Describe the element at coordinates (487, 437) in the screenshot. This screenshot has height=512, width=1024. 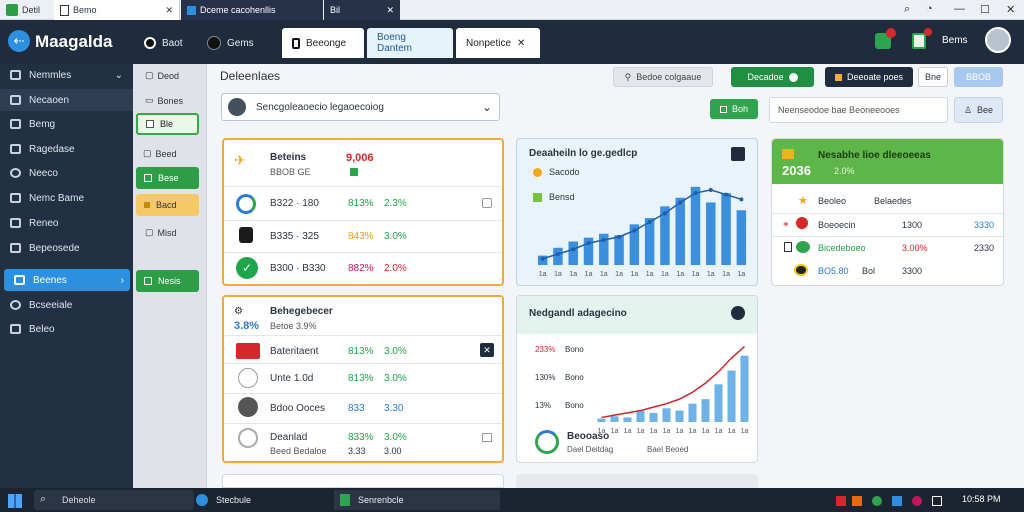
I see `mail-icon` at that location.